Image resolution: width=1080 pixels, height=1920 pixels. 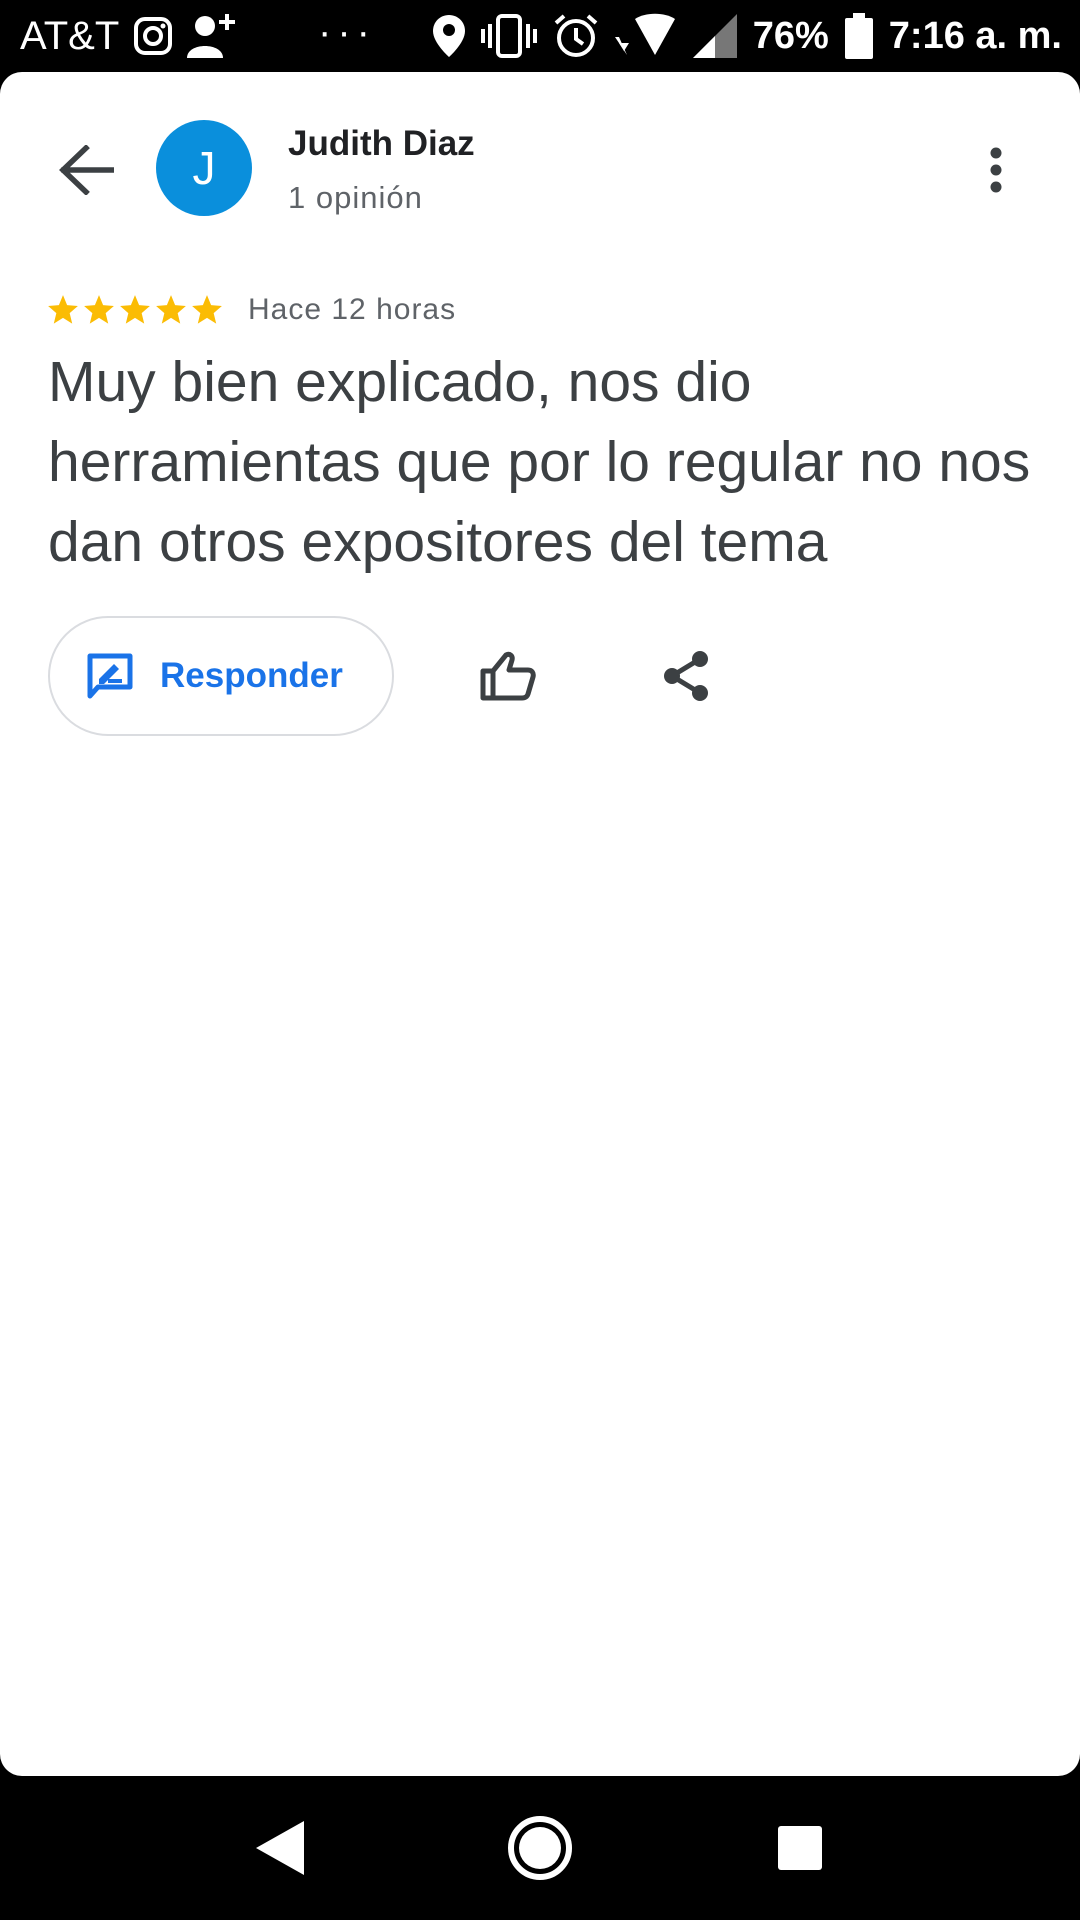 I want to click on reply-button: Responder, so click(x=221, y=676).